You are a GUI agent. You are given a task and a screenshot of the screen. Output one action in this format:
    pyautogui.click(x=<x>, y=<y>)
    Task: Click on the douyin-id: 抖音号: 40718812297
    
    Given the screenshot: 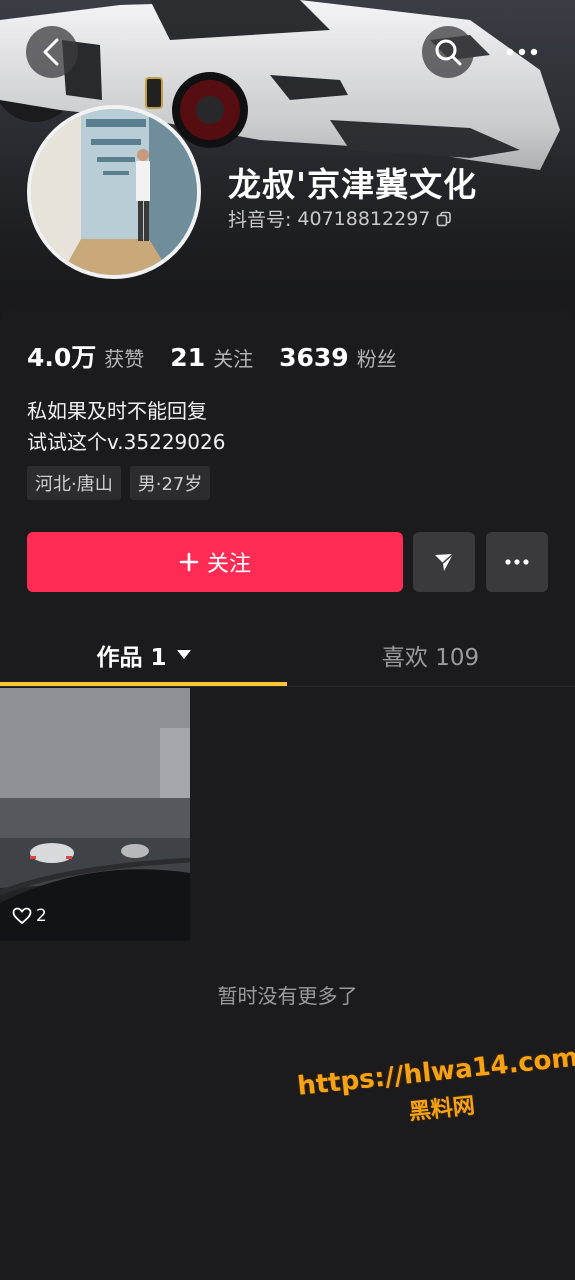 What is the action you would take?
    pyautogui.click(x=340, y=218)
    